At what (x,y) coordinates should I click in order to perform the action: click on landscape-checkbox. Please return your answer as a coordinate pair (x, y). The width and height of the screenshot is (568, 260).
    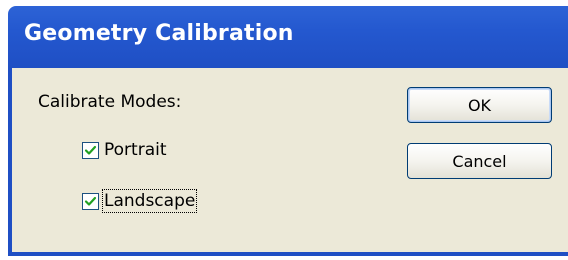
    Looking at the image, I should click on (90, 201).